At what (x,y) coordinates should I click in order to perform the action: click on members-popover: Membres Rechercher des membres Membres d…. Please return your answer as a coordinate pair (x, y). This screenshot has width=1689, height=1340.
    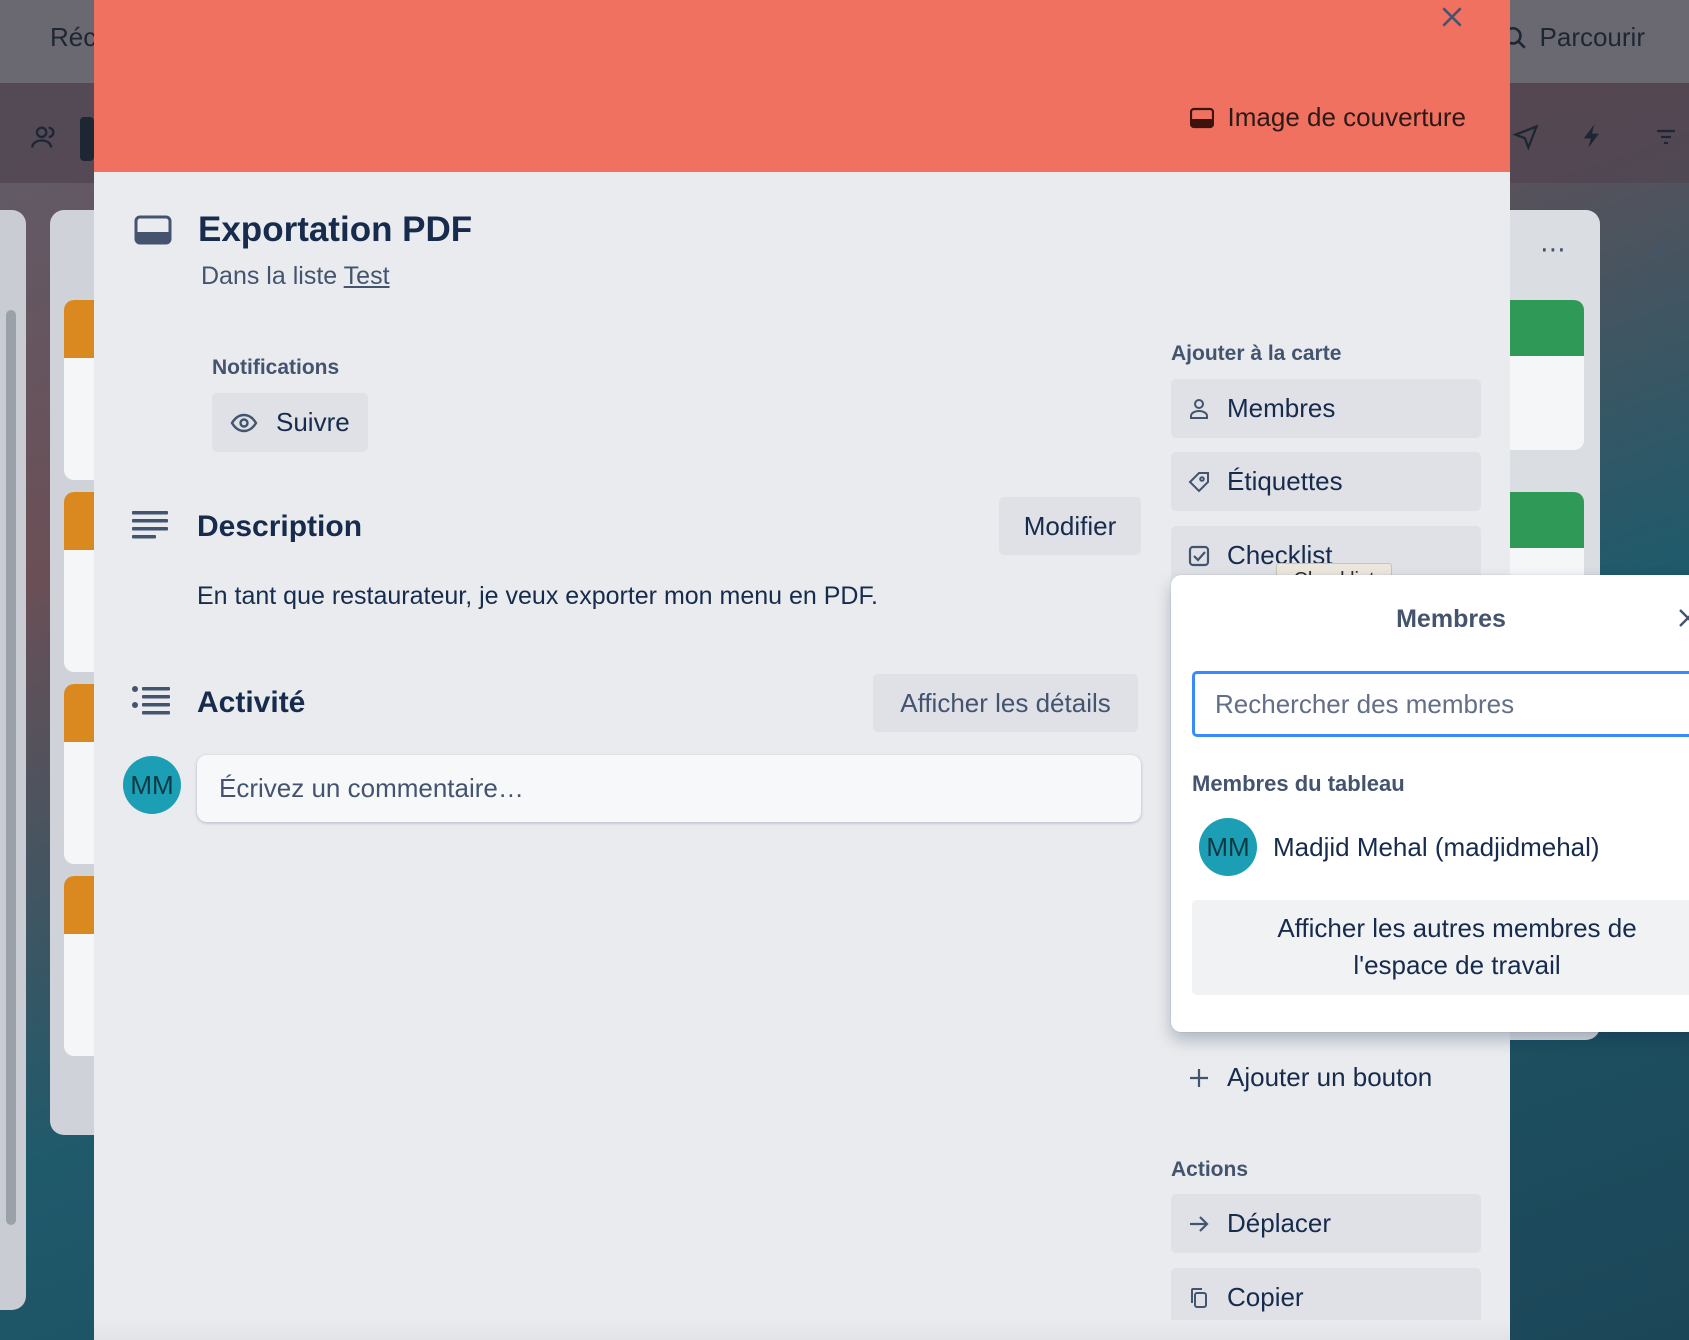
    Looking at the image, I should click on (1430, 803).